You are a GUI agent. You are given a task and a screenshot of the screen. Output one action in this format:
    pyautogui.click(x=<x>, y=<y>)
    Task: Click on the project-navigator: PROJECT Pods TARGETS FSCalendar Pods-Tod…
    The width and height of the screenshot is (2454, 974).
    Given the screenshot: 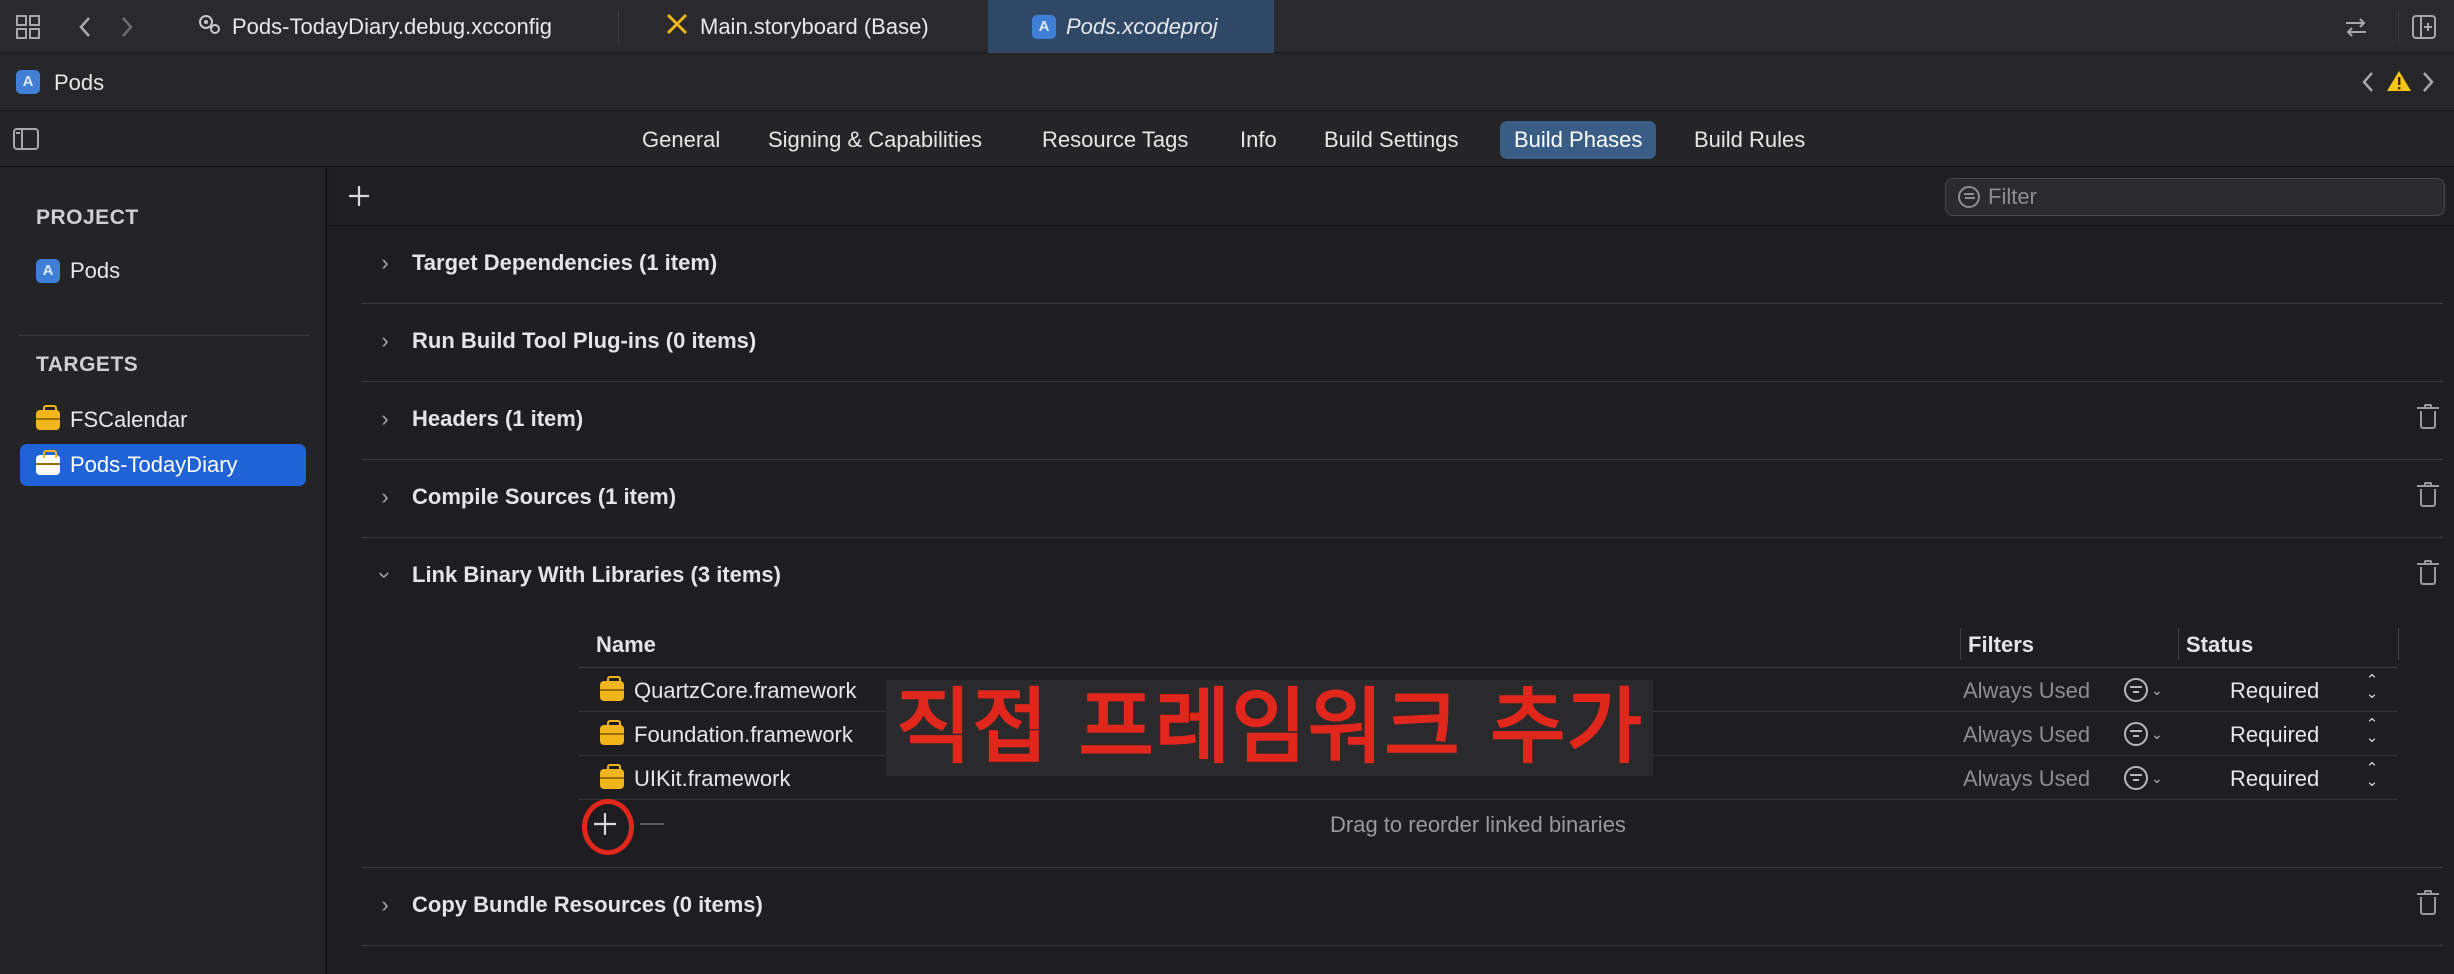 What is the action you would take?
    pyautogui.click(x=163, y=571)
    